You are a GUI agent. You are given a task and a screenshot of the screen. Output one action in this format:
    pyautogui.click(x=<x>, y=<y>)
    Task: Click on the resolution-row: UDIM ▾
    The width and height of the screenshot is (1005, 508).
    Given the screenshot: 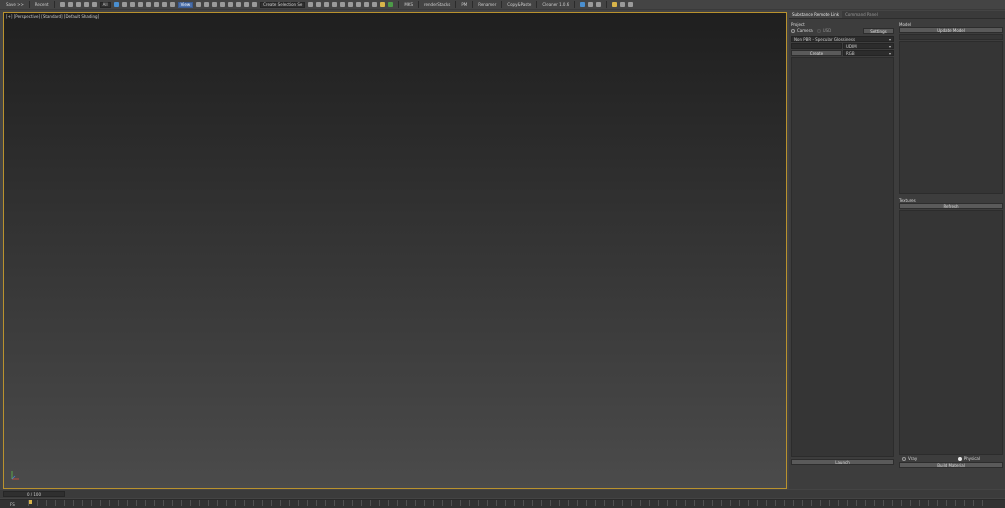 What is the action you would take?
    pyautogui.click(x=842, y=46)
    